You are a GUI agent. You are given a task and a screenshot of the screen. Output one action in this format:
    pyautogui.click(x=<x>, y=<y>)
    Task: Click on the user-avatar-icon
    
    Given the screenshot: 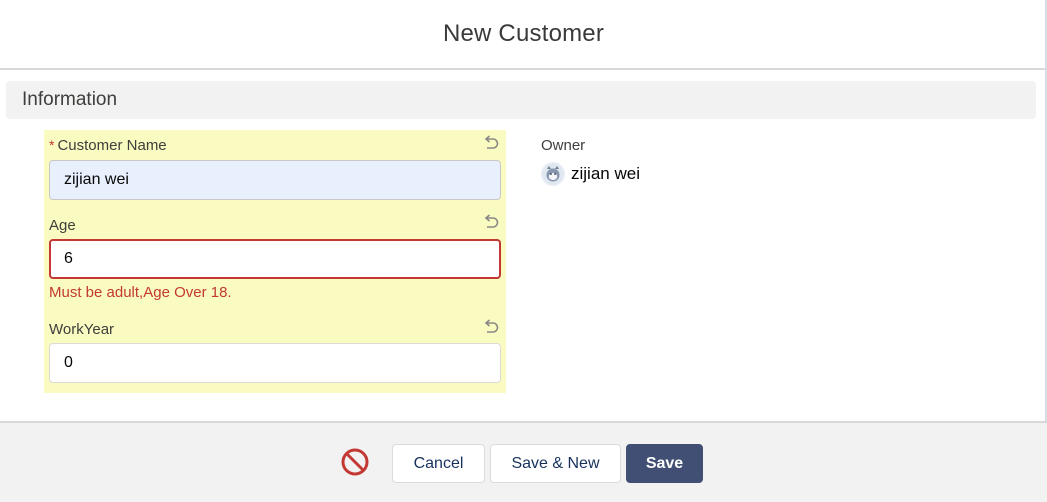 What is the action you would take?
    pyautogui.click(x=553, y=174)
    